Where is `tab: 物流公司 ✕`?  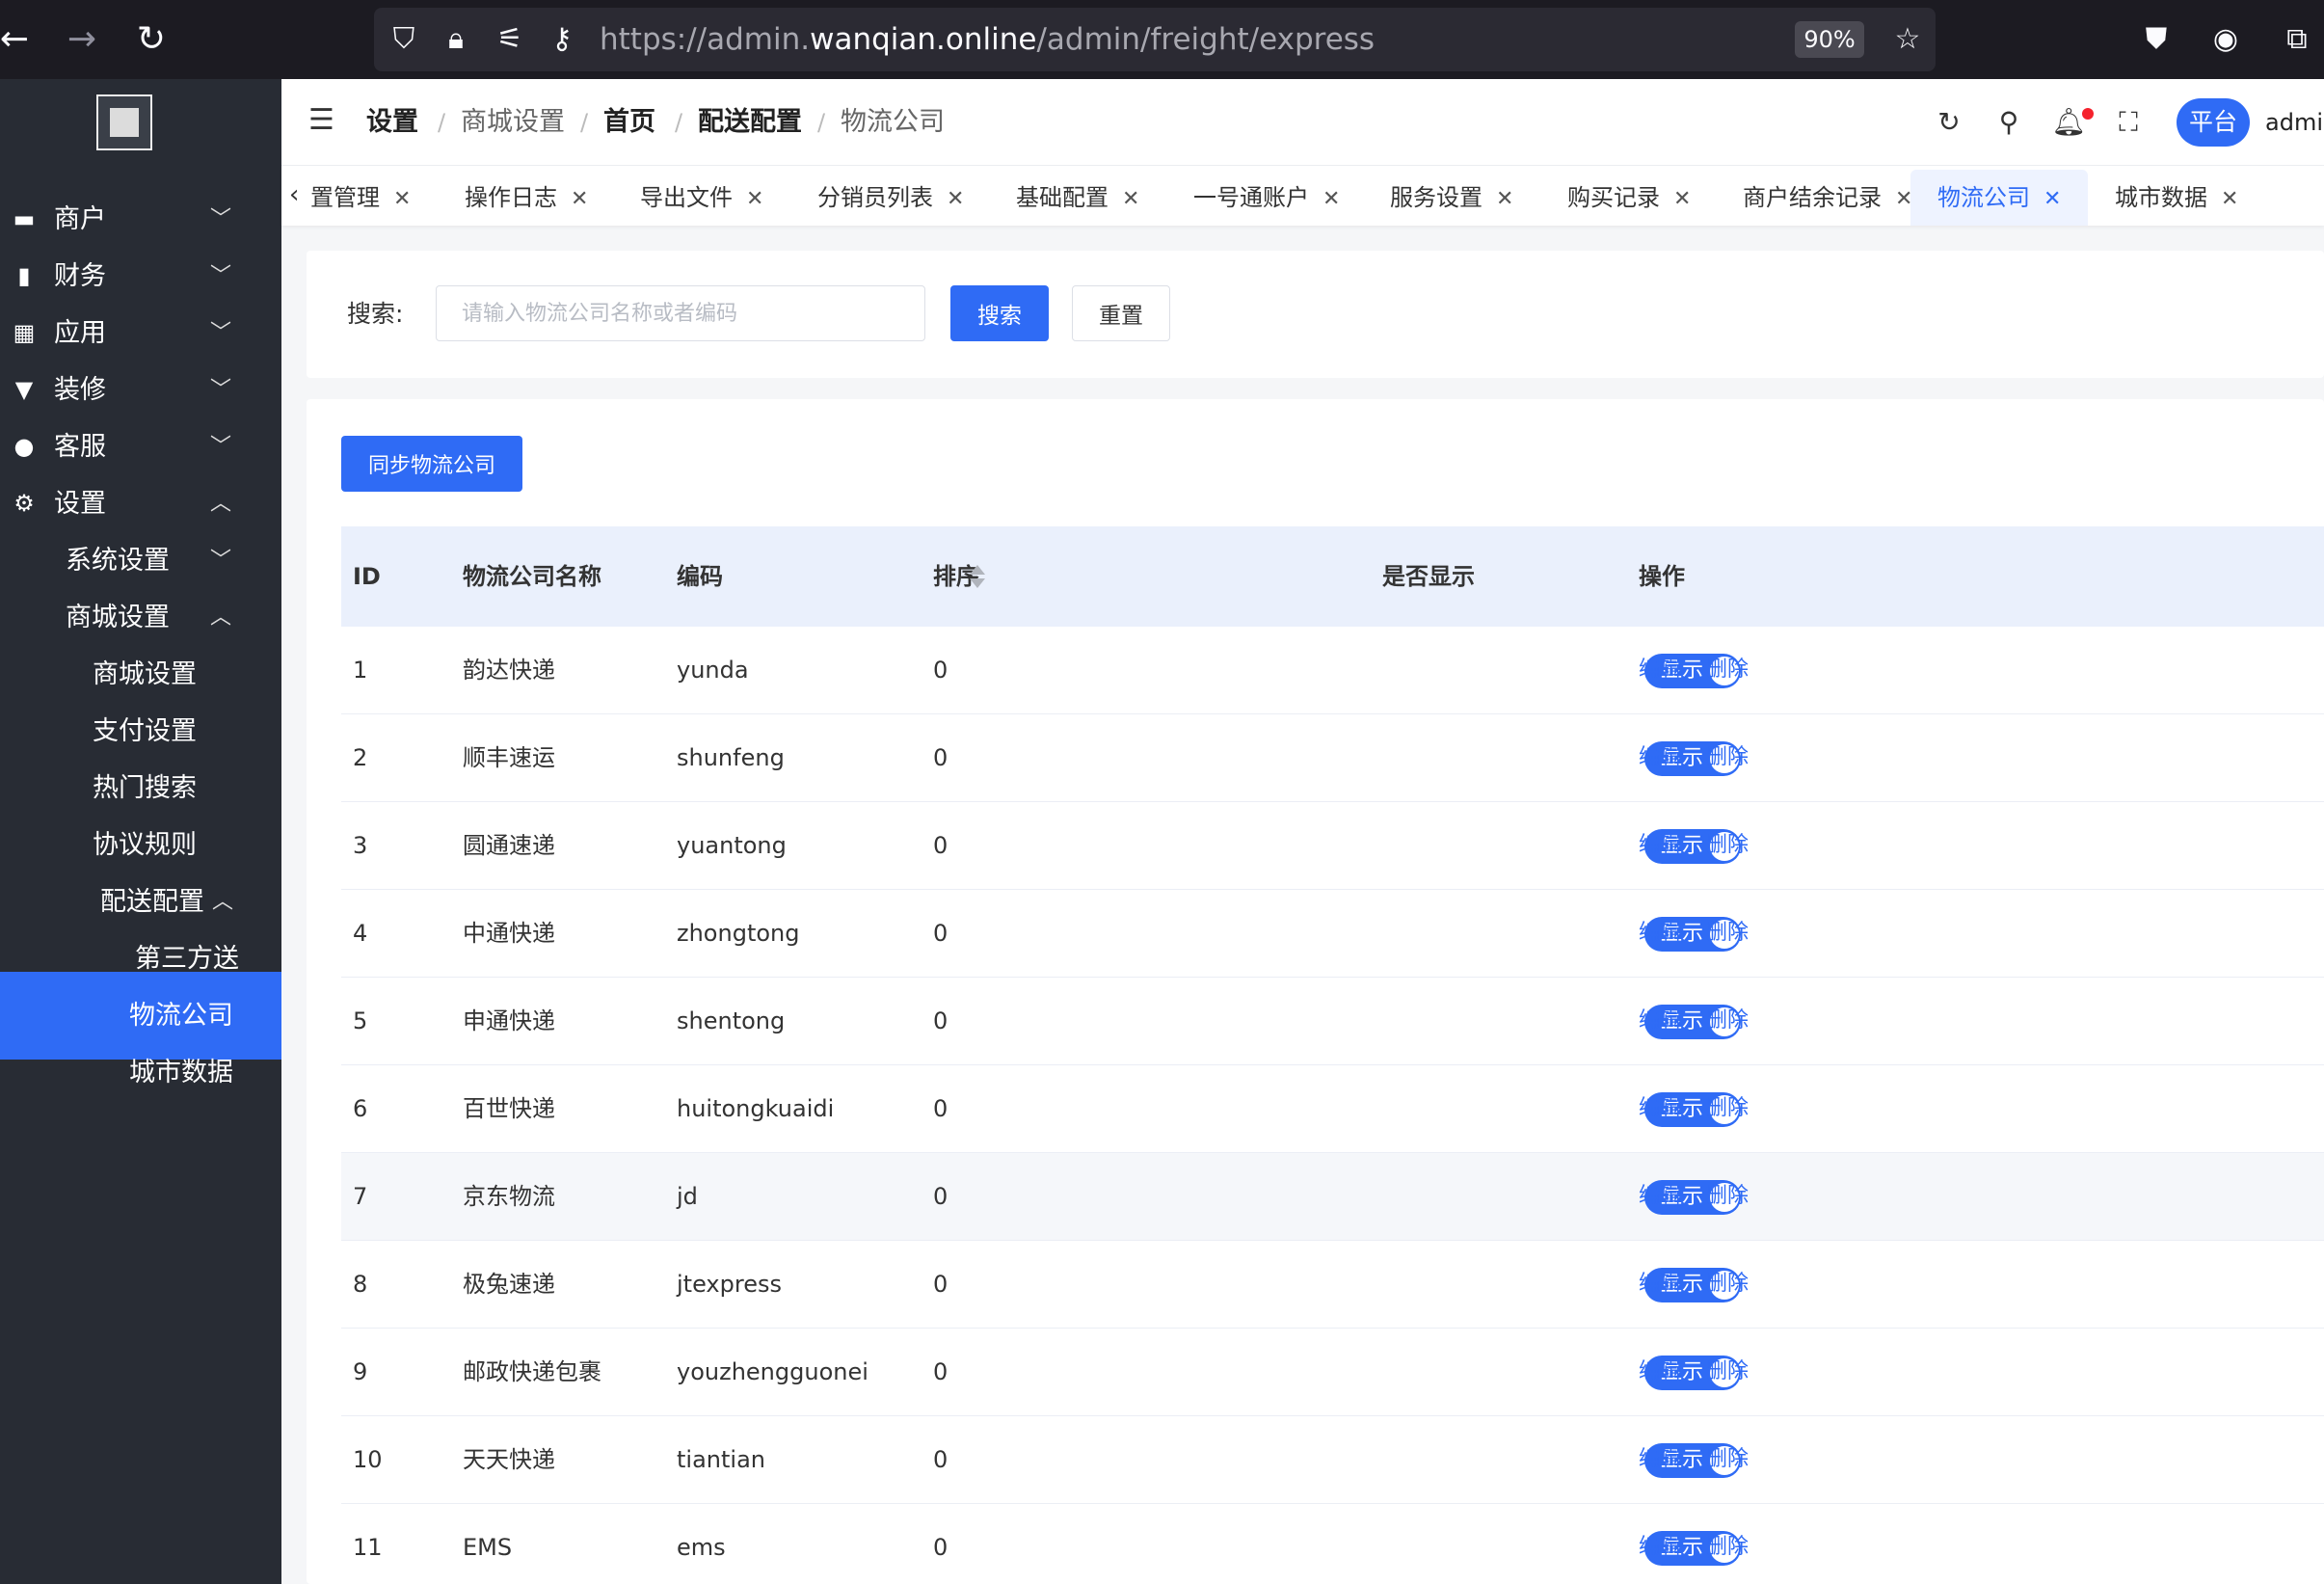
tab: 物流公司 ✕ is located at coordinates (1999, 198).